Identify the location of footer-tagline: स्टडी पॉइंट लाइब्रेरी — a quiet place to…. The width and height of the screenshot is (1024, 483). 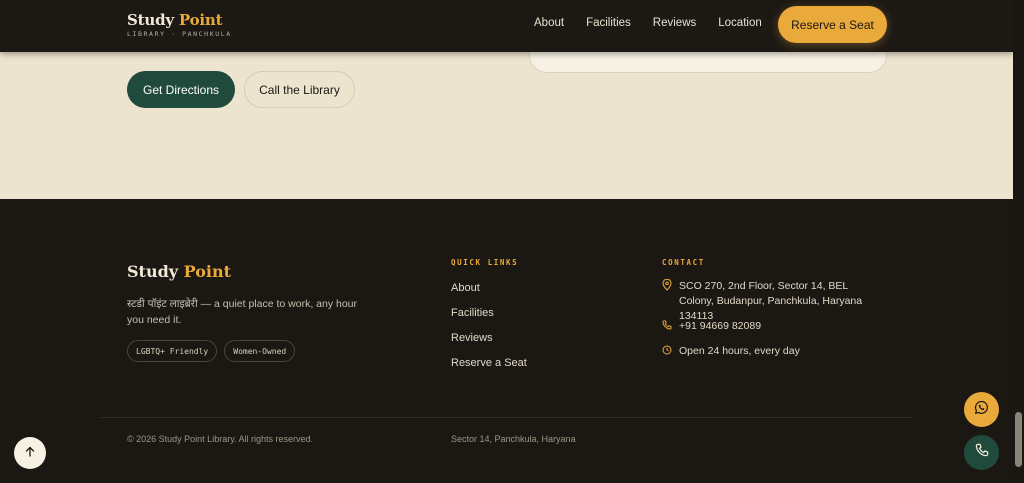
(242, 312).